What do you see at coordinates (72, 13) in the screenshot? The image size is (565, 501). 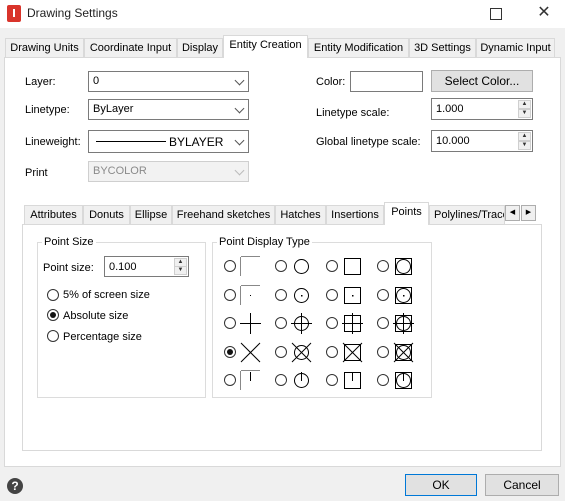 I see `window-title: Drawing Settings` at bounding box center [72, 13].